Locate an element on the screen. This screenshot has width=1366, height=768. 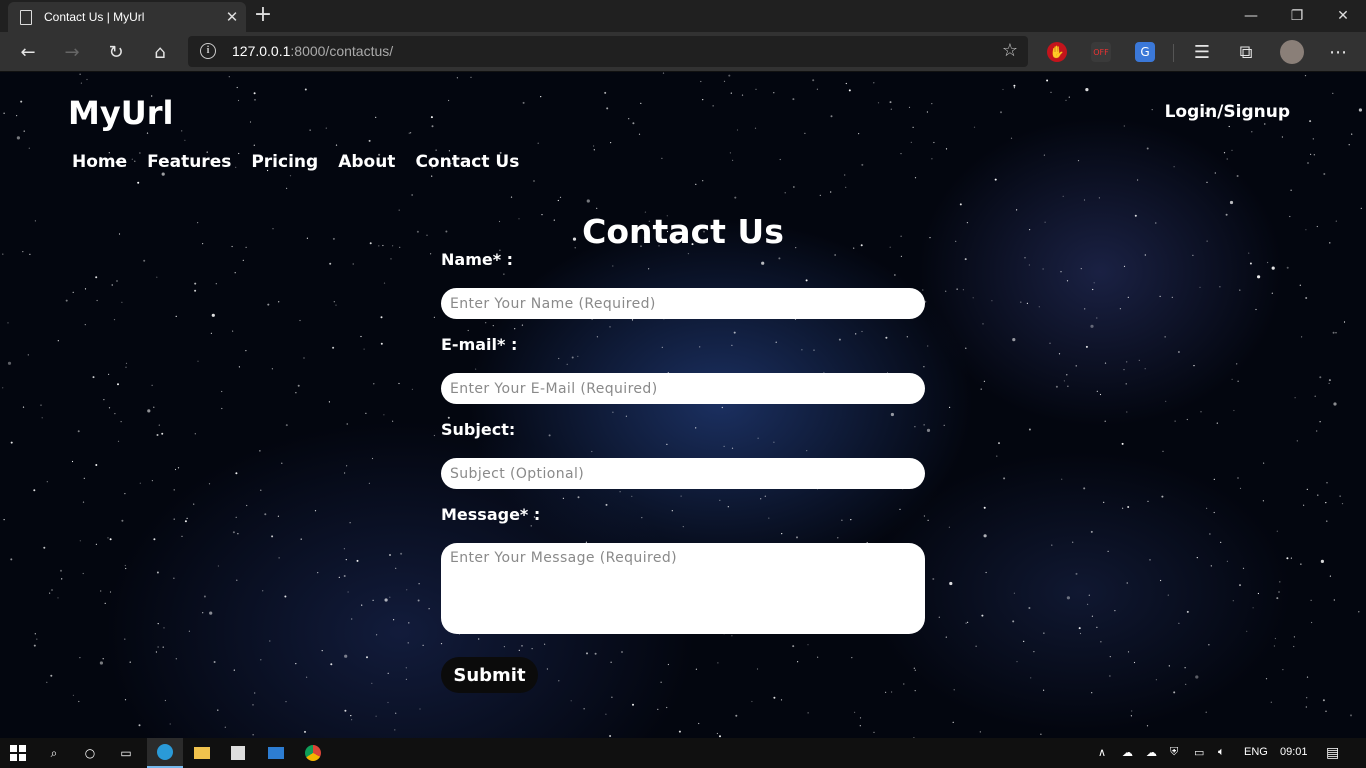
favorites-icon: ☰ is located at coordinates (1202, 52).